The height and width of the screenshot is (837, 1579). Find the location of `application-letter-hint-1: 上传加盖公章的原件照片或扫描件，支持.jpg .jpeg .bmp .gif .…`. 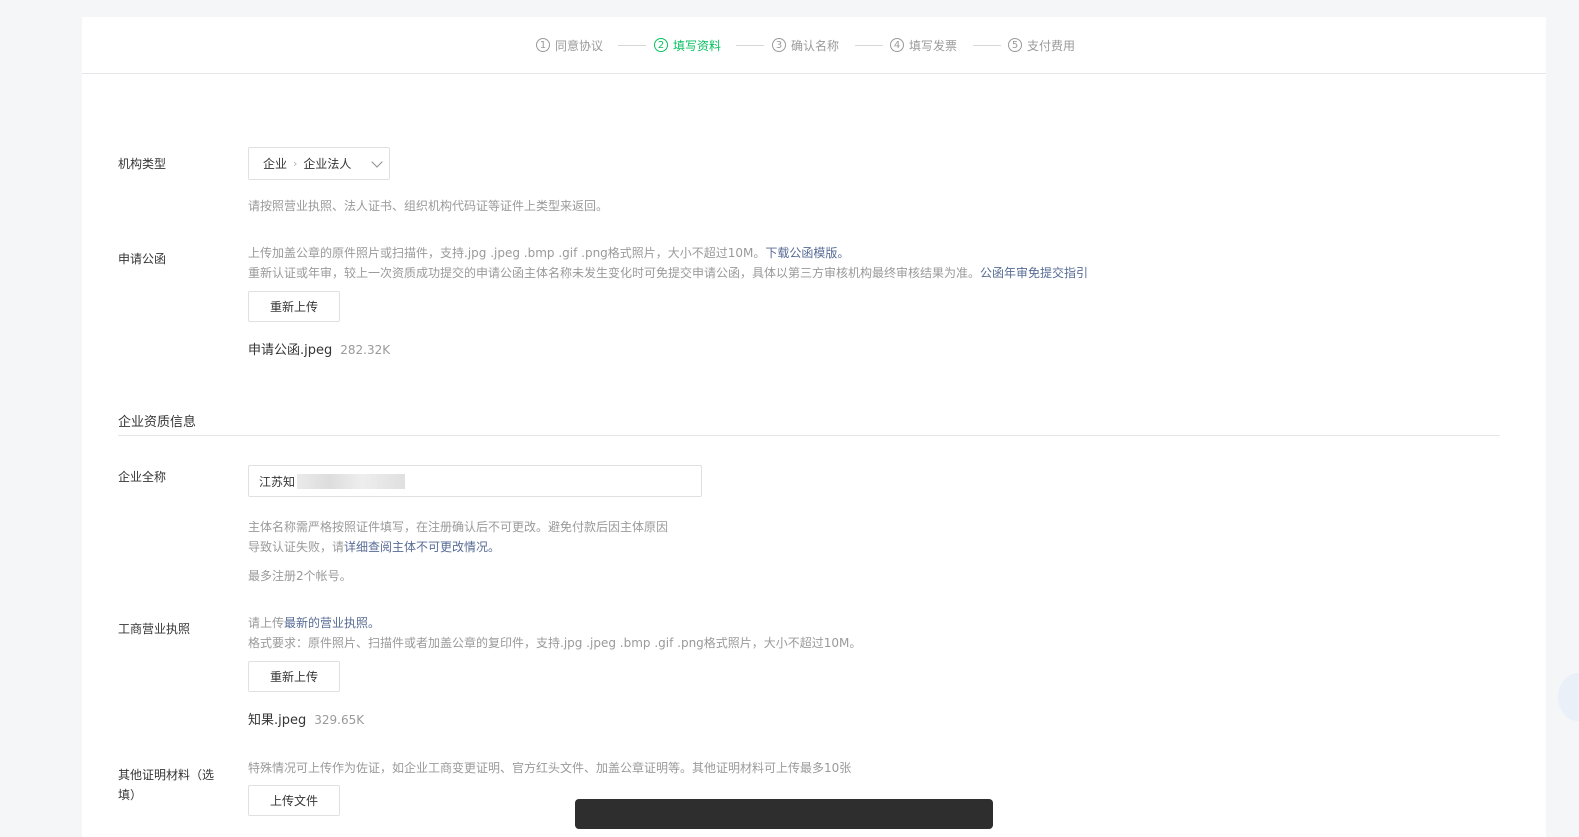

application-letter-hint-1: 上传加盖公章的原件照片或扫描件，支持.jpg .jpeg .bmp .gif .… is located at coordinates (548, 252).